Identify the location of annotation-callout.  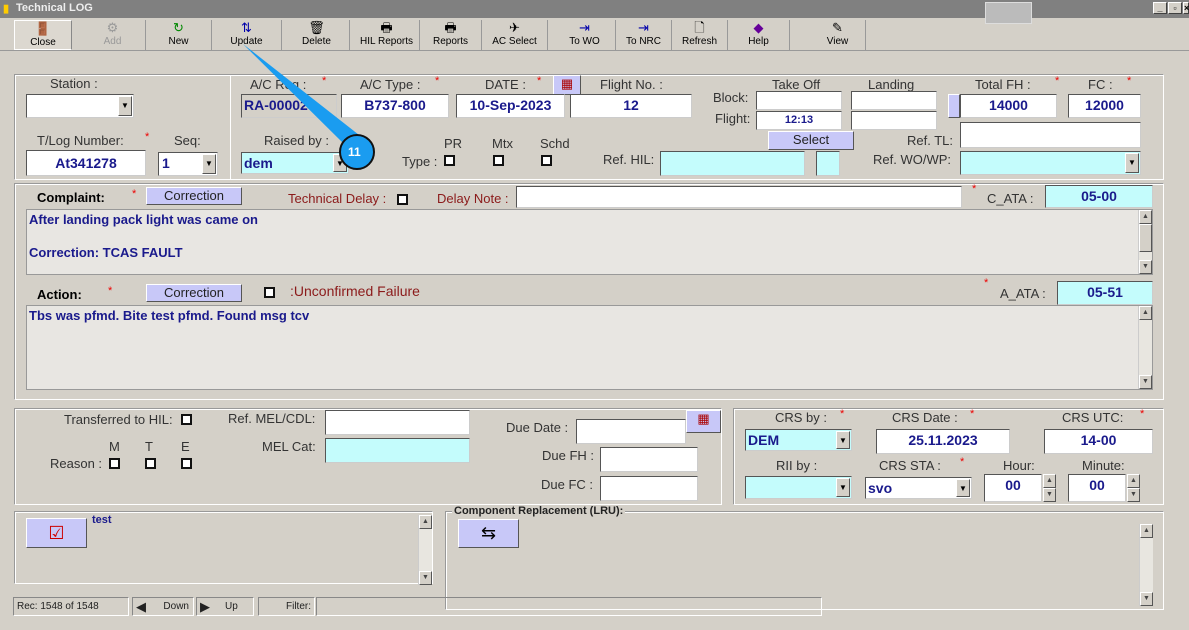
(309, 107).